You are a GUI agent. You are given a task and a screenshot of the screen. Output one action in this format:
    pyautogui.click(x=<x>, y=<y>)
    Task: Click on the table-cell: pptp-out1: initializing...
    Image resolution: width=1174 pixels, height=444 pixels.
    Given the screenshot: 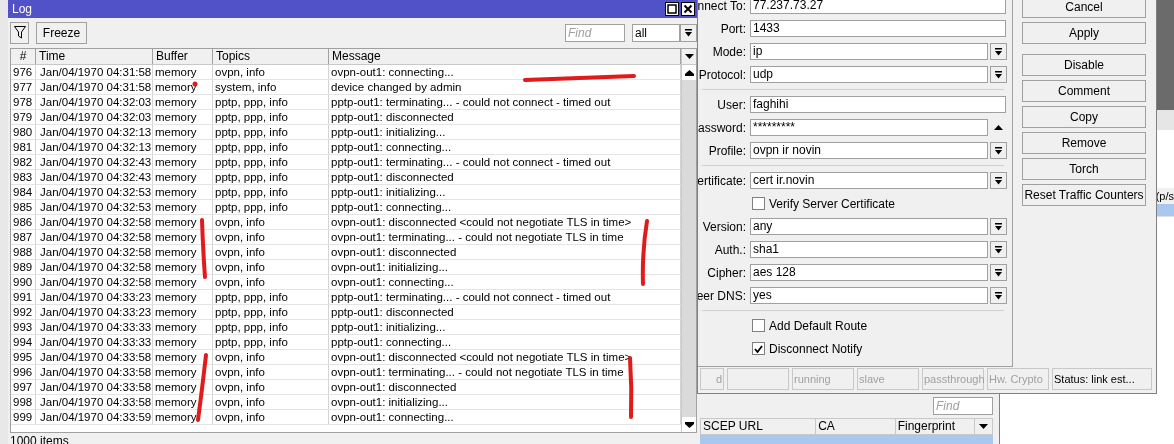 What is the action you would take?
    pyautogui.click(x=505, y=327)
    